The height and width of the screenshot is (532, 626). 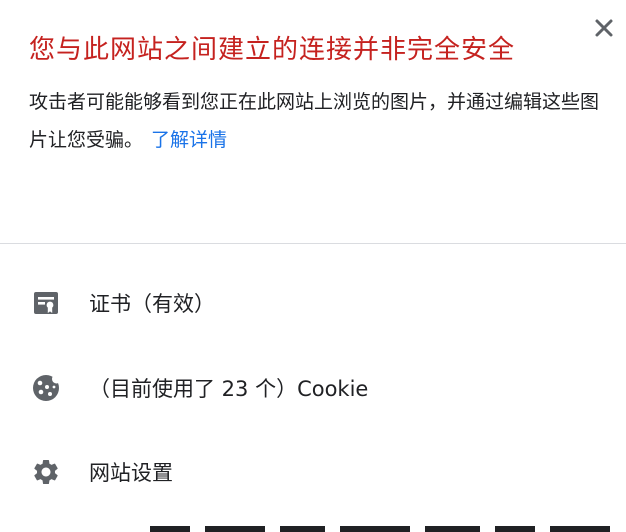 What do you see at coordinates (229, 389) in the screenshot?
I see `cookies-label: （目前使用了 23 个）Cookie` at bounding box center [229, 389].